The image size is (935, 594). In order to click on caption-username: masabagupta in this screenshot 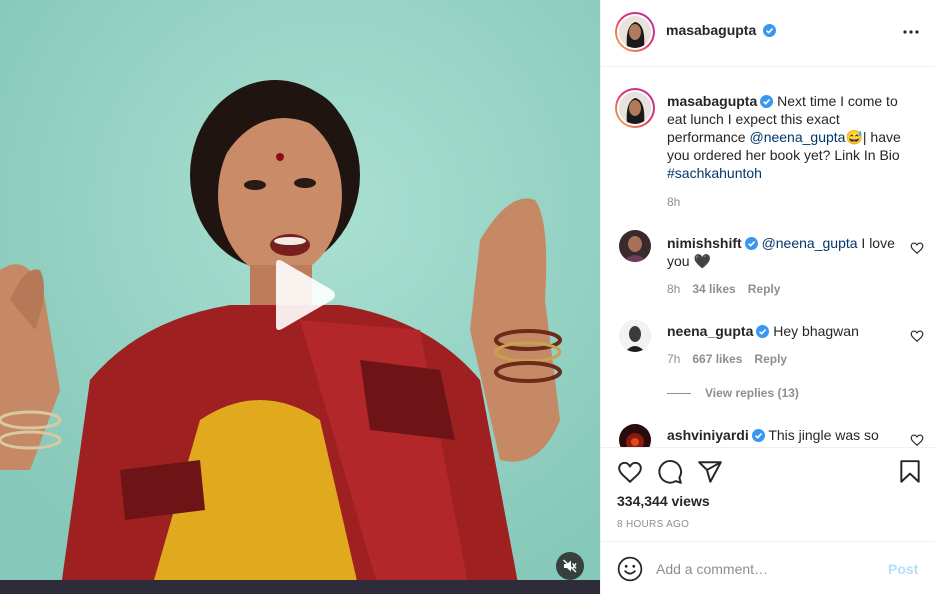, I will do `click(712, 101)`.